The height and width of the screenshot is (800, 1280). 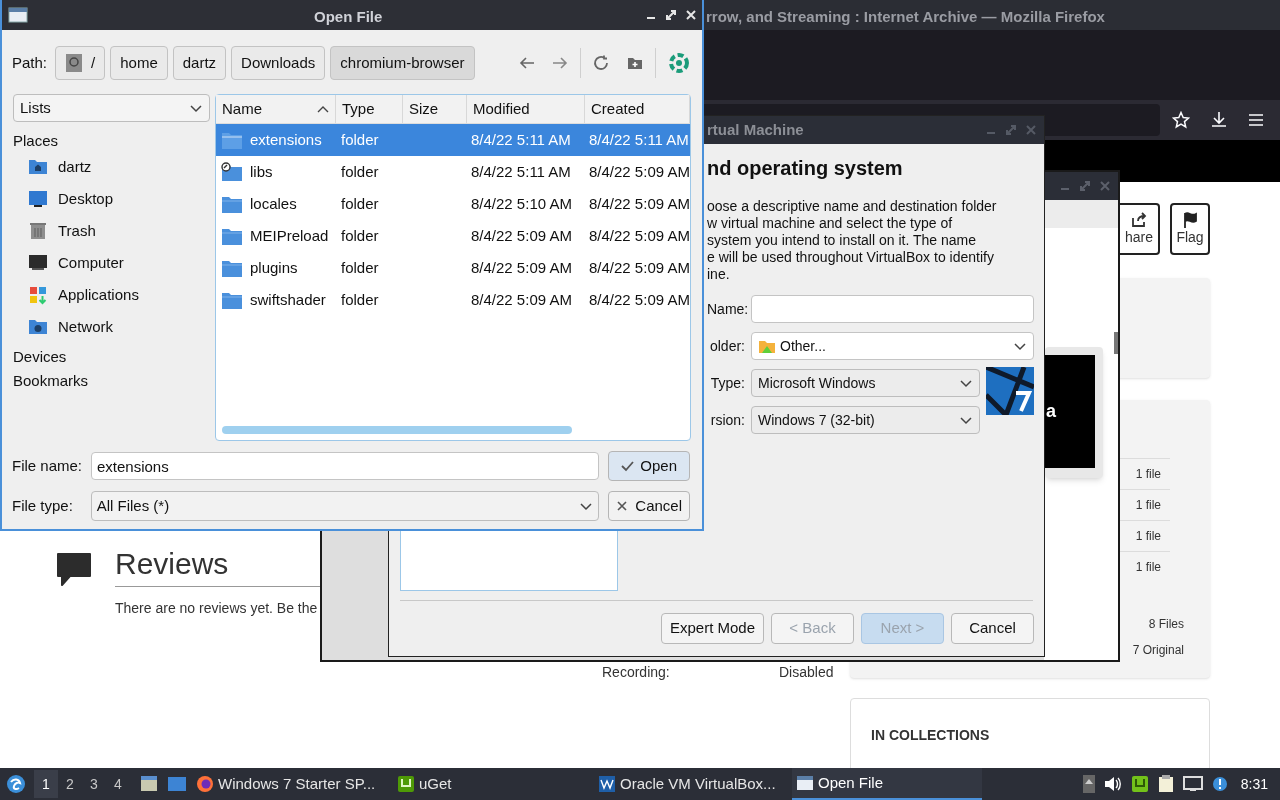 What do you see at coordinates (726, 346) in the screenshot?
I see `field-label: older:` at bounding box center [726, 346].